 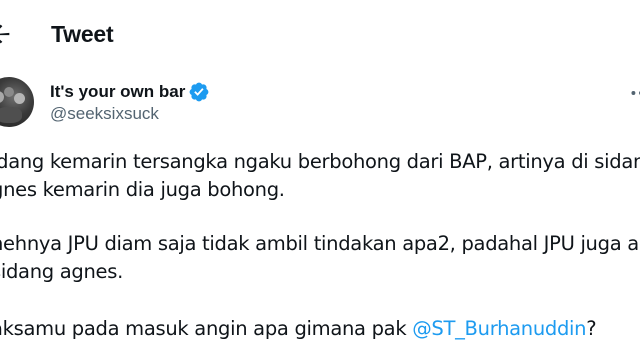 What do you see at coordinates (591, 328) in the screenshot?
I see `tweet-text-segment: ?` at bounding box center [591, 328].